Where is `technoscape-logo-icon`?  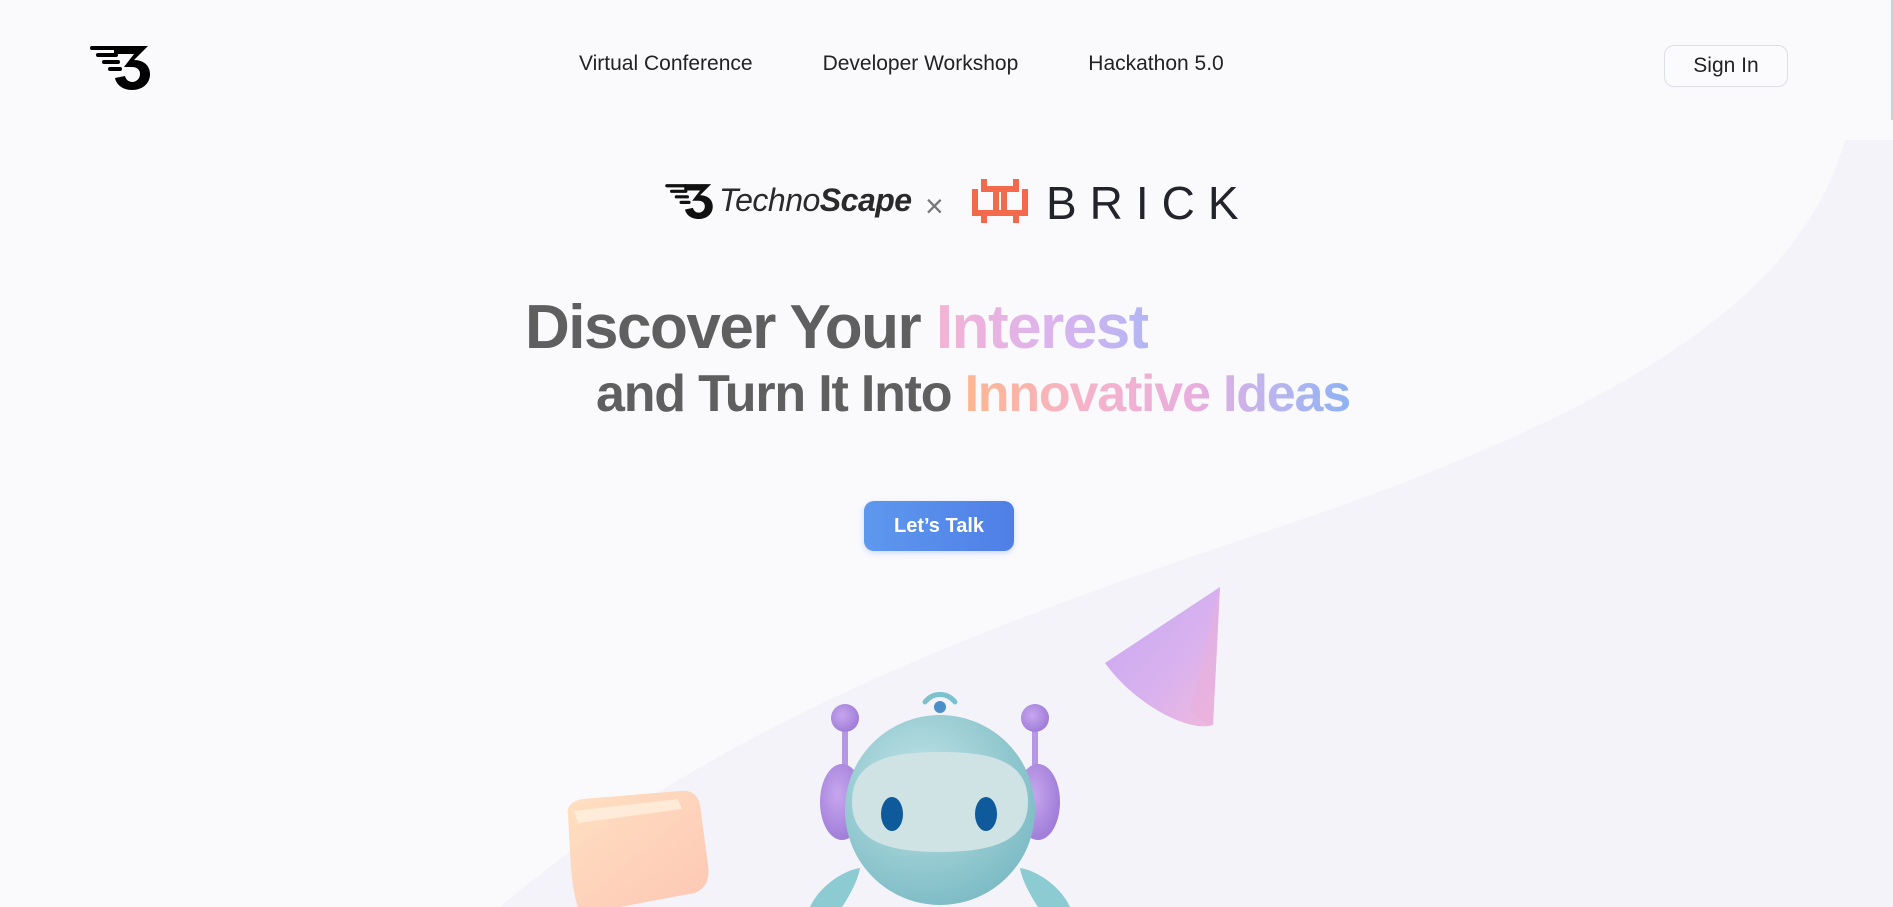
technoscape-logo-icon is located at coordinates (120, 66).